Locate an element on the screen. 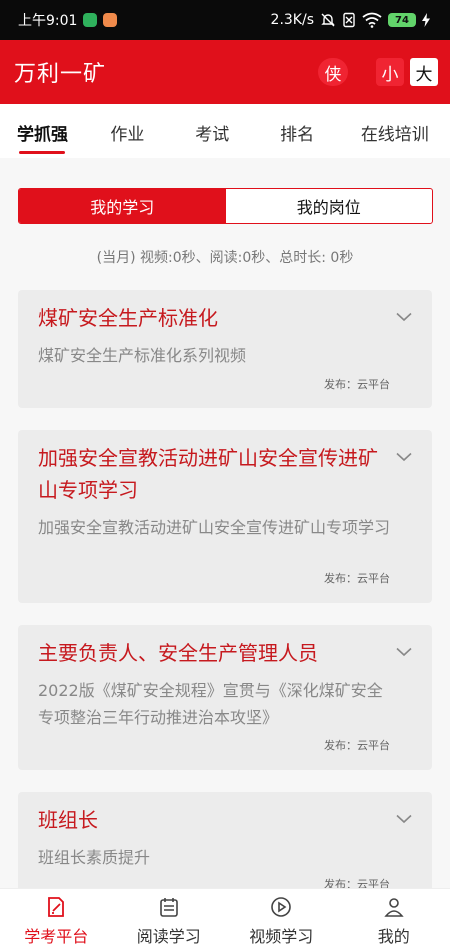 The width and height of the screenshot is (450, 950). user-icon is located at coordinates (394, 907).